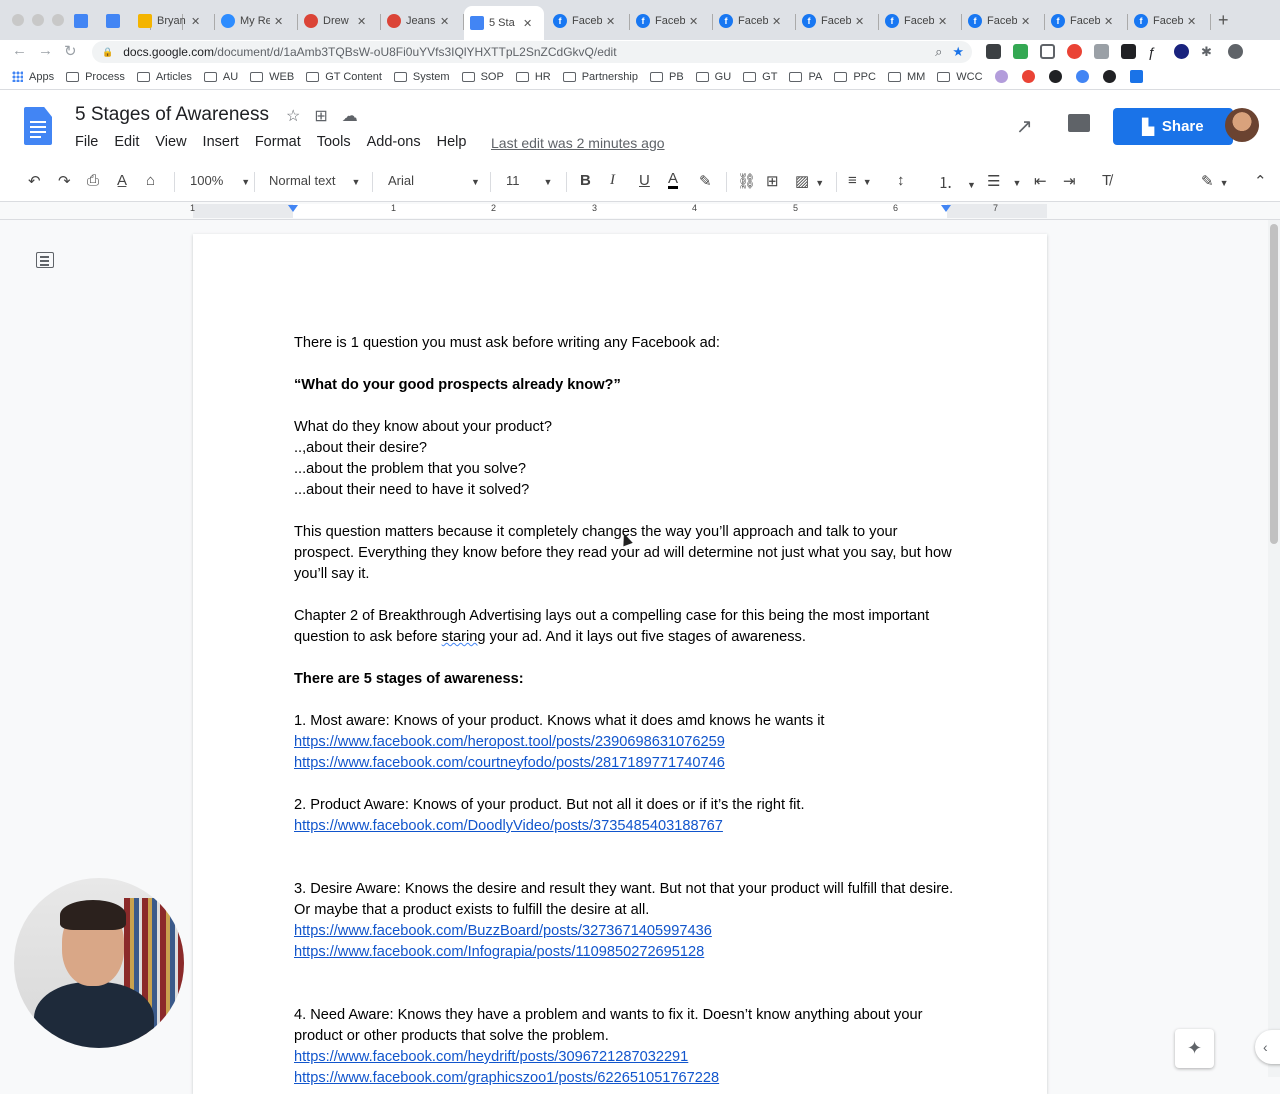 The image size is (1280, 1094). What do you see at coordinates (1260, 181) in the screenshot?
I see `collapse-menus-icon: ⌃` at bounding box center [1260, 181].